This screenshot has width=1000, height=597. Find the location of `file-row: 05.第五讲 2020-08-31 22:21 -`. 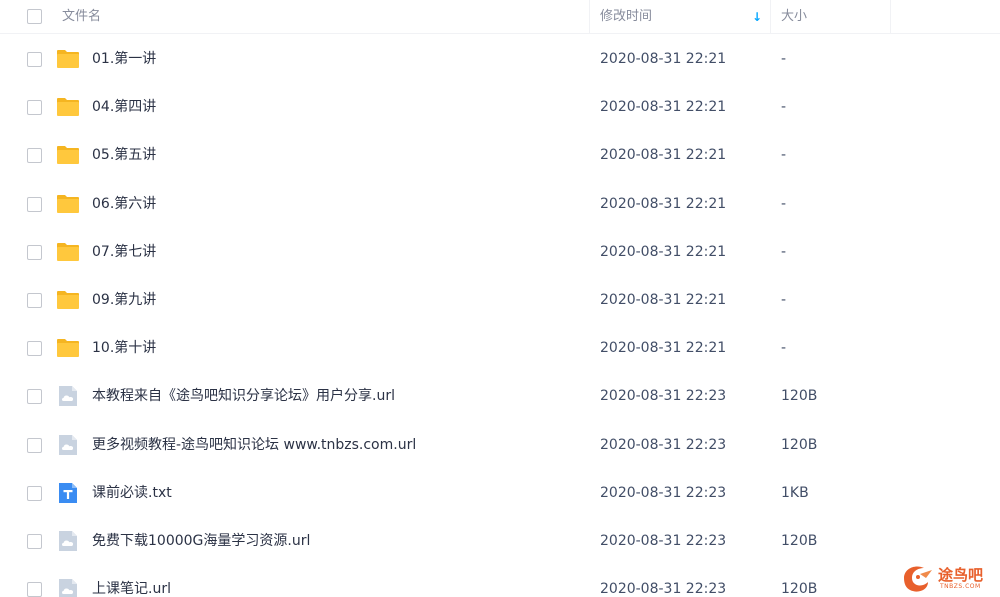

file-row: 05.第五讲 2020-08-31 22:21 - is located at coordinates (500, 155).